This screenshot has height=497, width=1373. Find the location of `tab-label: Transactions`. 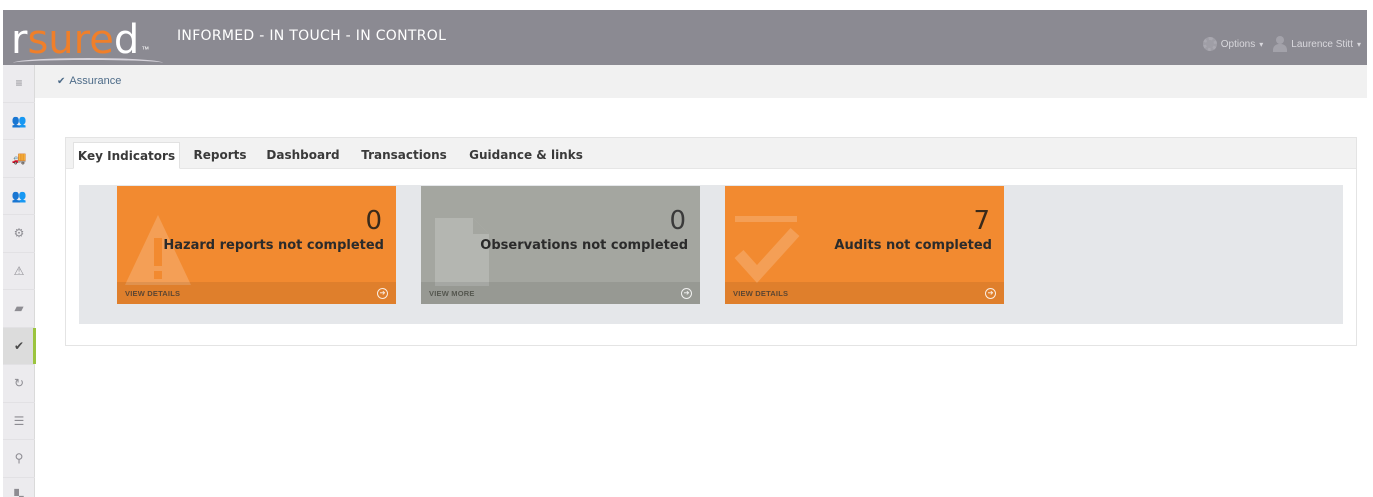

tab-label: Transactions is located at coordinates (404, 155).